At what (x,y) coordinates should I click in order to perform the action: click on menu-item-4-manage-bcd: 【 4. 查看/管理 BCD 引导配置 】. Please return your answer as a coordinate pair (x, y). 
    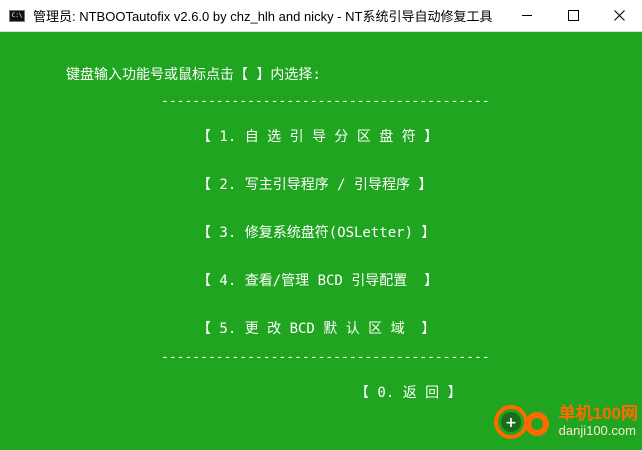
    Looking at the image, I should click on (317, 280).